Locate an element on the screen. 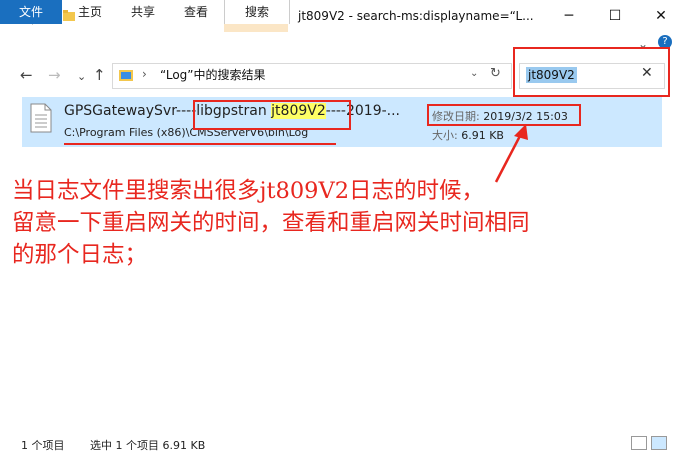 The height and width of the screenshot is (463, 684). tab-search: 搜索 is located at coordinates (257, 12).